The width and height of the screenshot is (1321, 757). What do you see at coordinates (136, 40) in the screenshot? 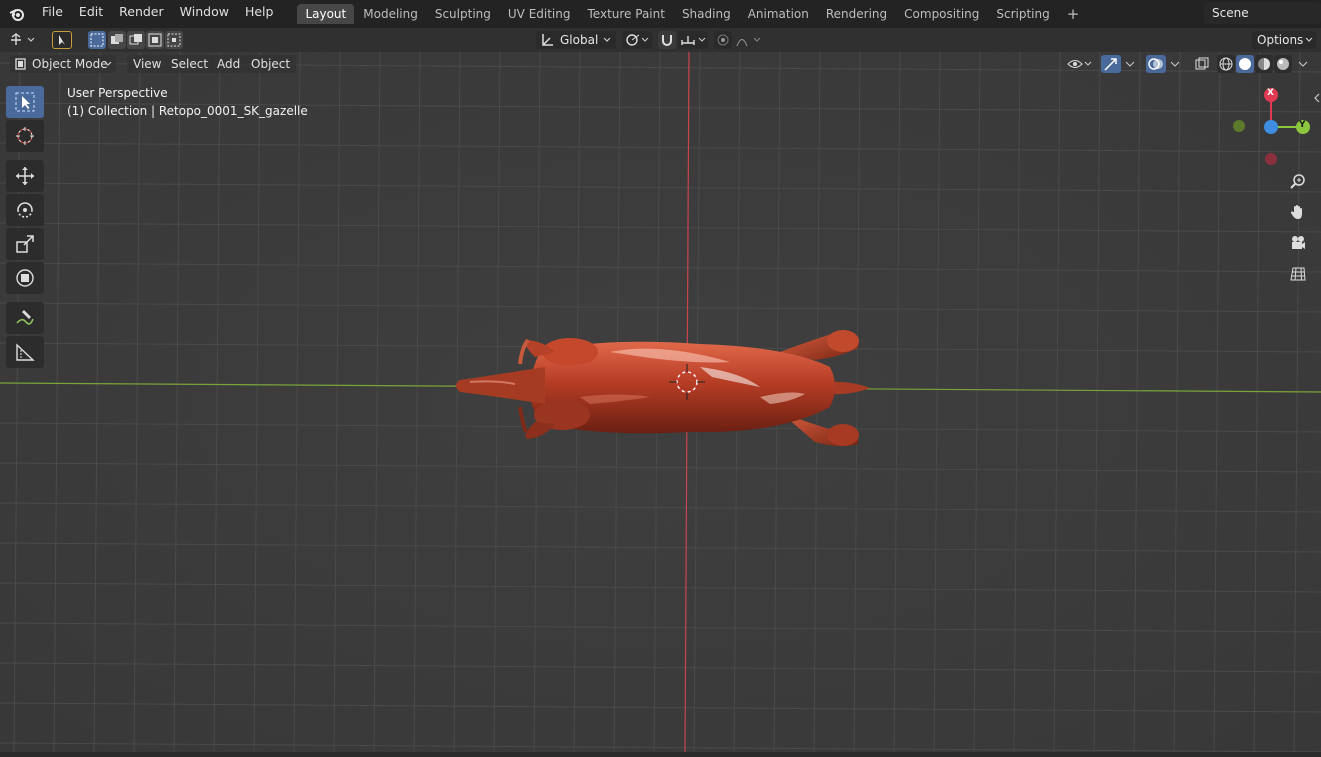
I see `selection-mode-subtract-icon` at bounding box center [136, 40].